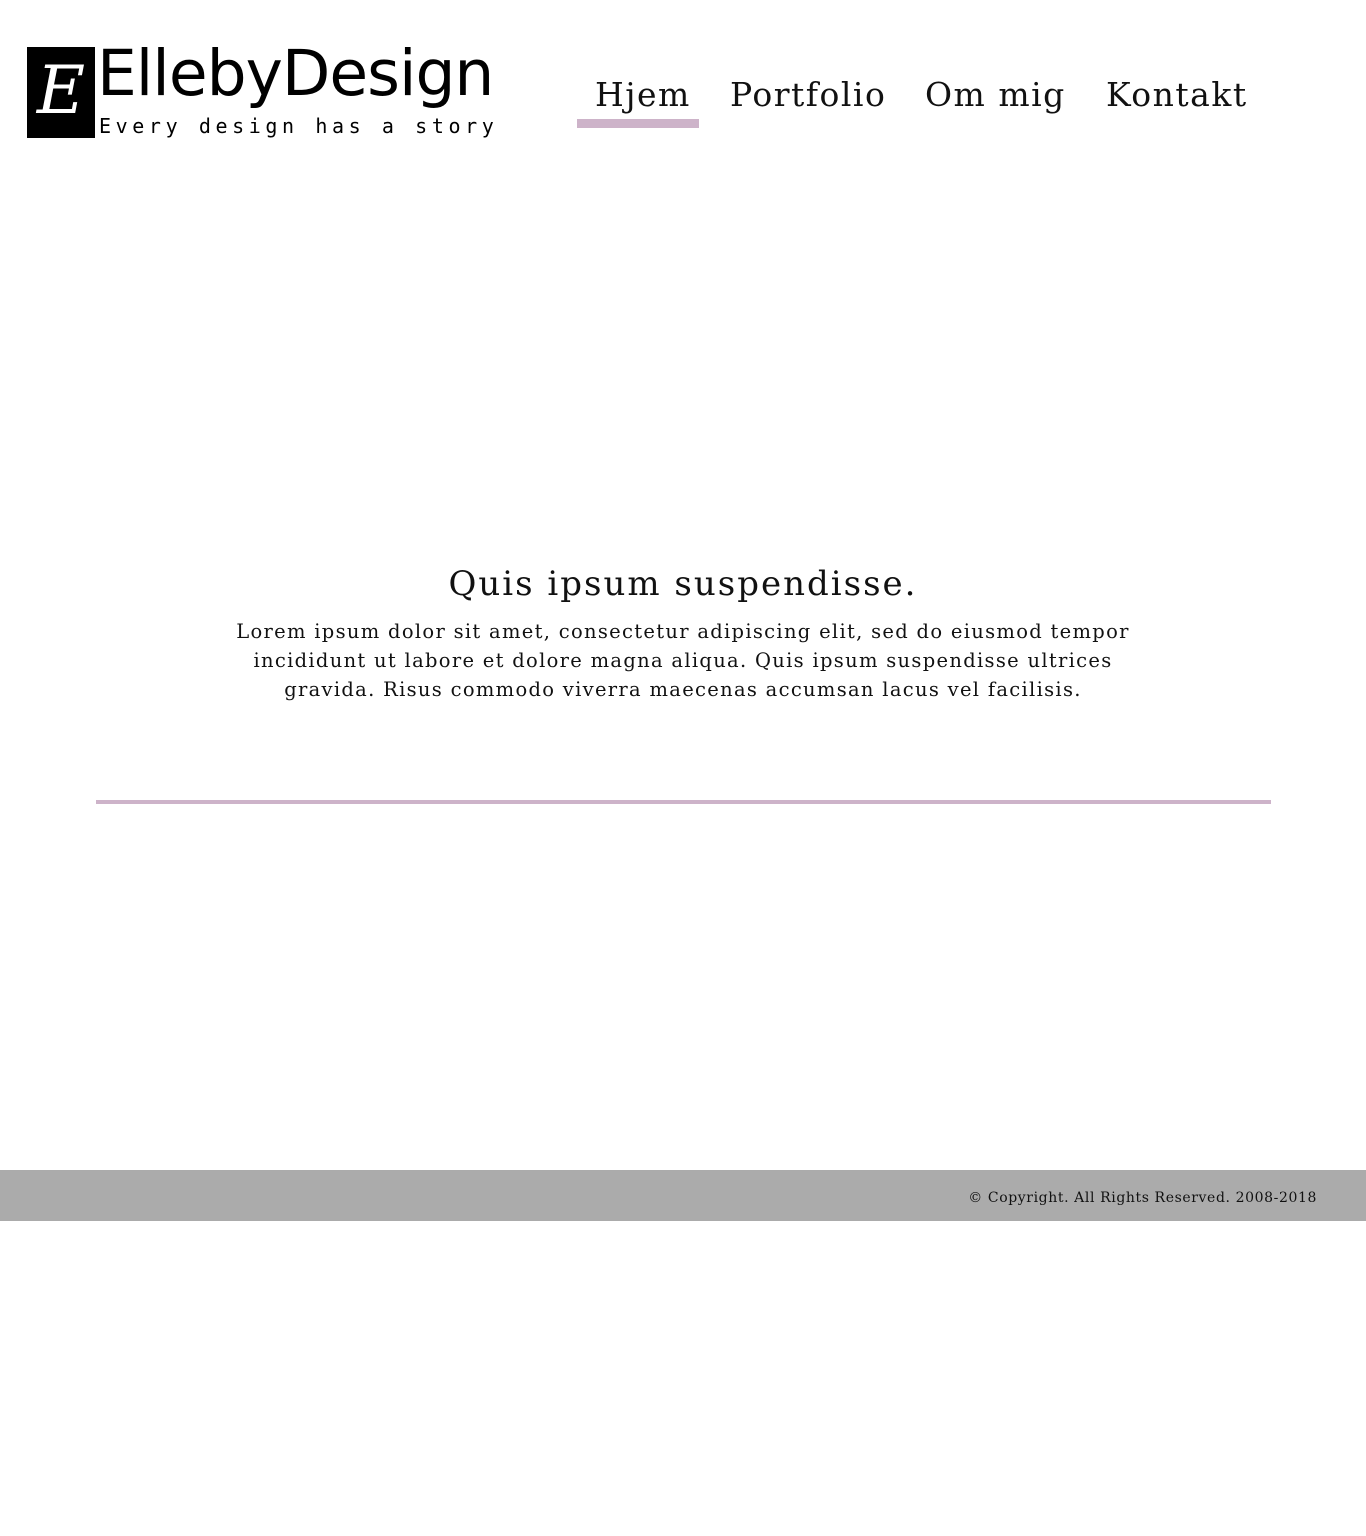  What do you see at coordinates (808, 95) in the screenshot?
I see `nav-item-portfolio: Portfolio` at bounding box center [808, 95].